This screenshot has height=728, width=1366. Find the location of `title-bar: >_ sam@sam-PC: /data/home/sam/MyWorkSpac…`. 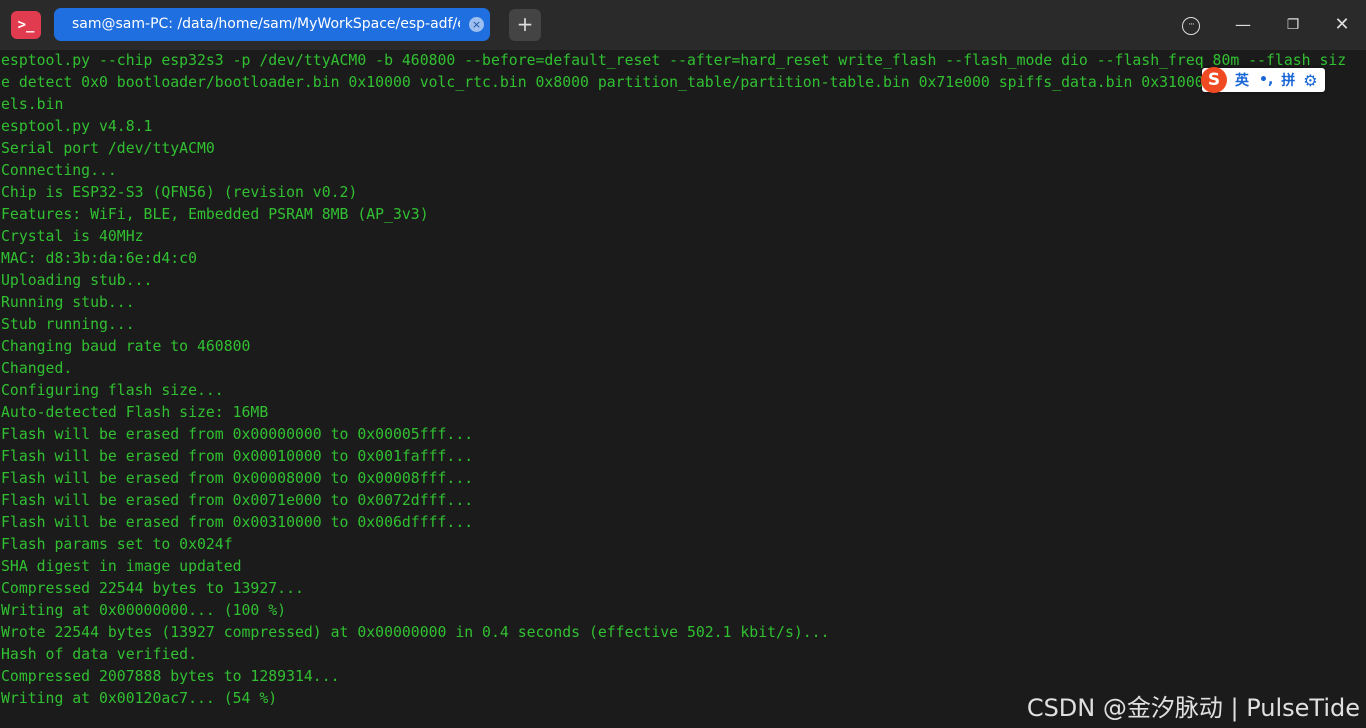

title-bar: >_ sam@sam-PC: /data/home/sam/MyWorkSpac… is located at coordinates (683, 25).